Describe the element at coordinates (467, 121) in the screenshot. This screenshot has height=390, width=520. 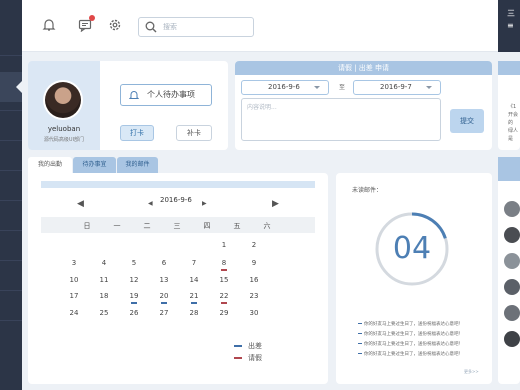
I see `submit-button: 提交` at that location.